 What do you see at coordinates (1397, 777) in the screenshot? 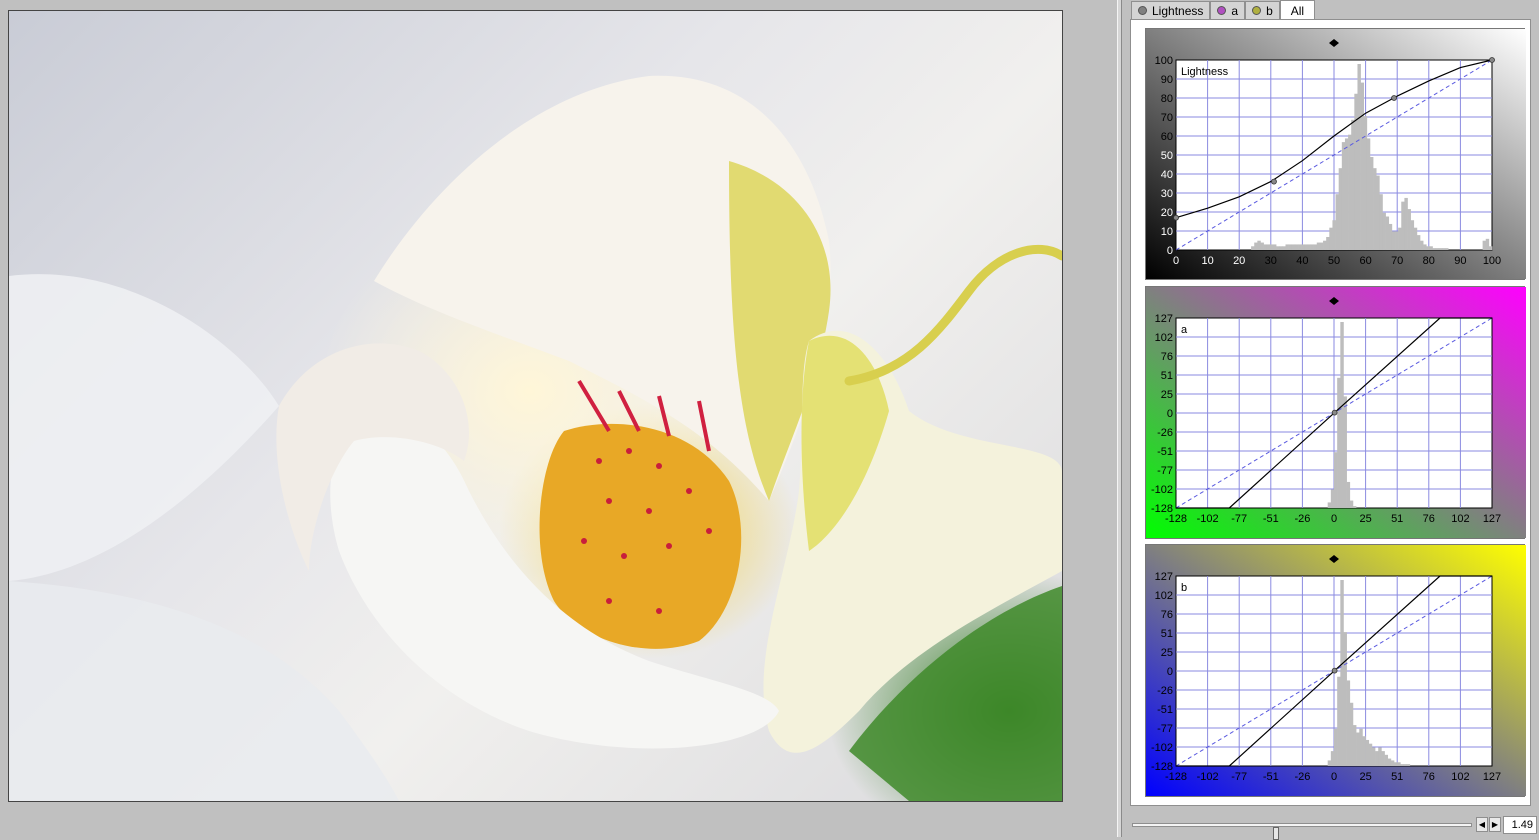
I see `x-tick-label: 51` at bounding box center [1397, 777].